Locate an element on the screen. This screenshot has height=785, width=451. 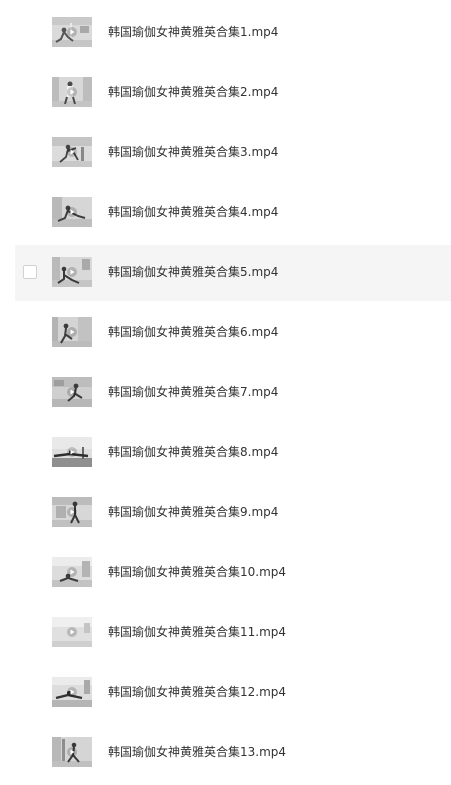
file-row: 韩国瑜伽女神黄雅英合集7.mp4 is located at coordinates (233, 393).